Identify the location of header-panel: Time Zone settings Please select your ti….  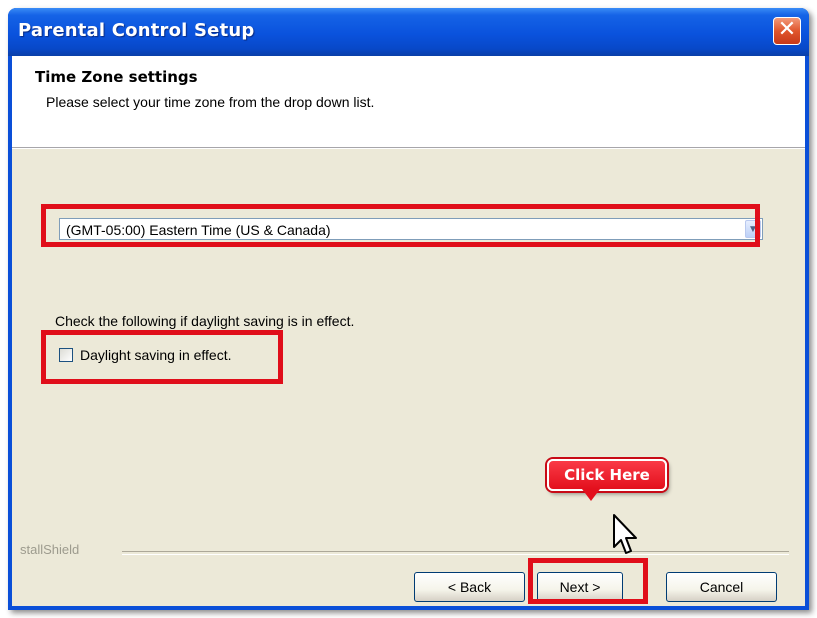
(408, 102).